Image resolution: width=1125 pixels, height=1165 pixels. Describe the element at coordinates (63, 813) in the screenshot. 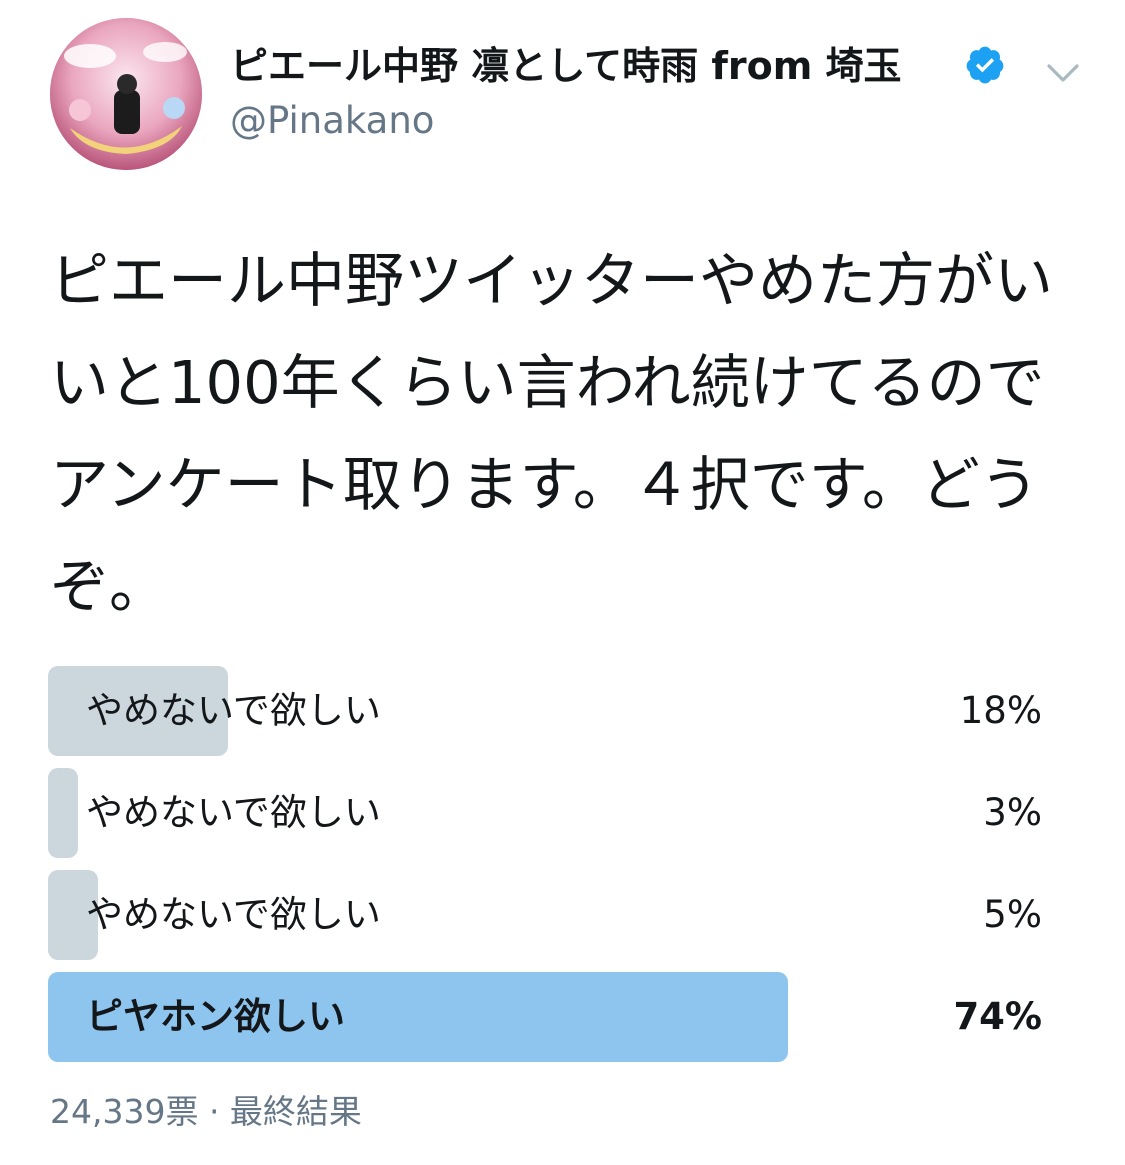

I see `poll-bar` at that location.